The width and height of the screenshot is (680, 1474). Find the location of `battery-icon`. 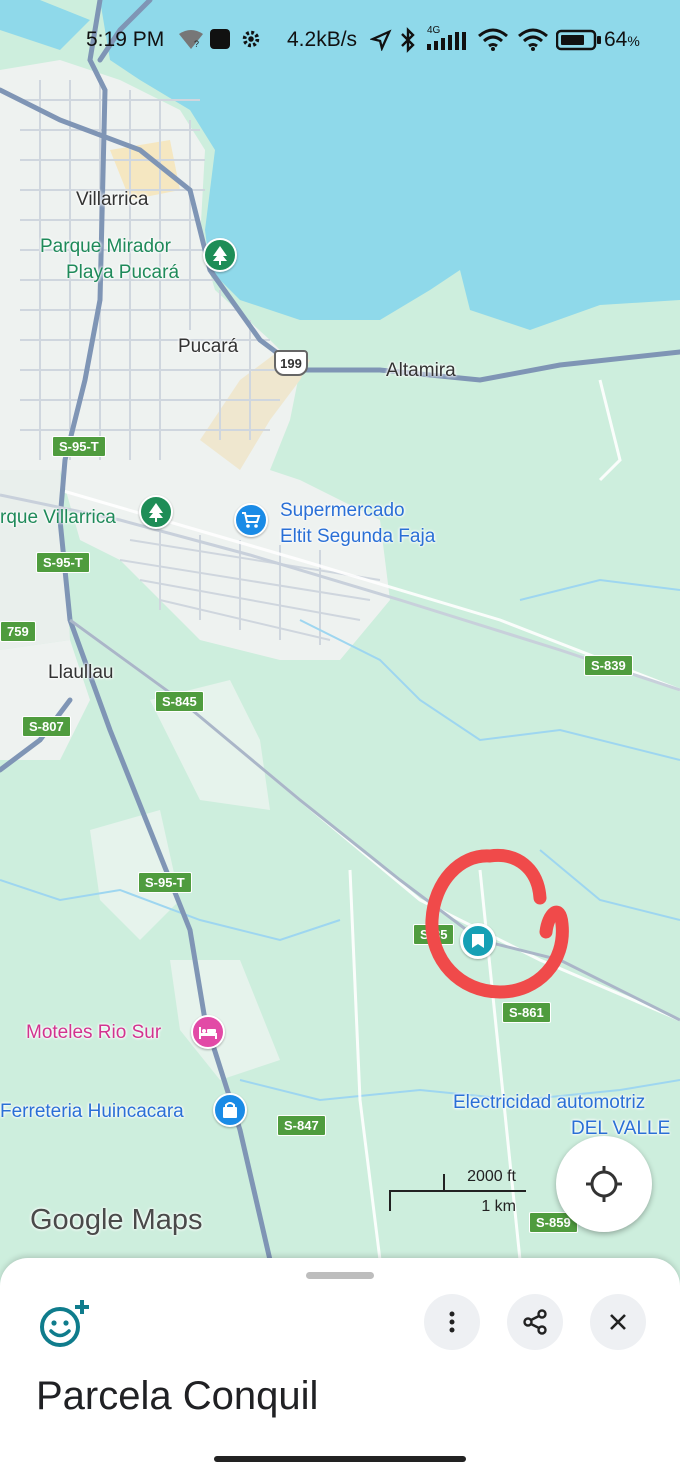

battery-icon is located at coordinates (578, 40).